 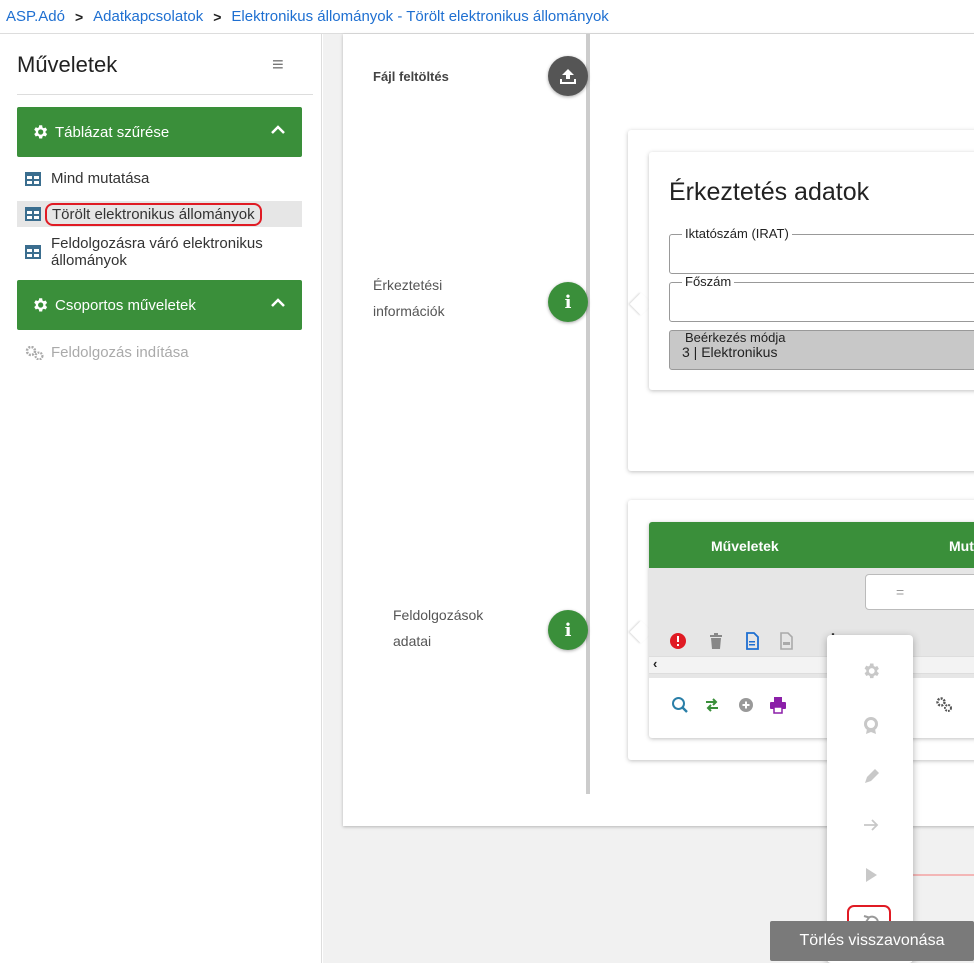 I want to click on step-label-upload: Fájl feltöltés, so click(x=411, y=76).